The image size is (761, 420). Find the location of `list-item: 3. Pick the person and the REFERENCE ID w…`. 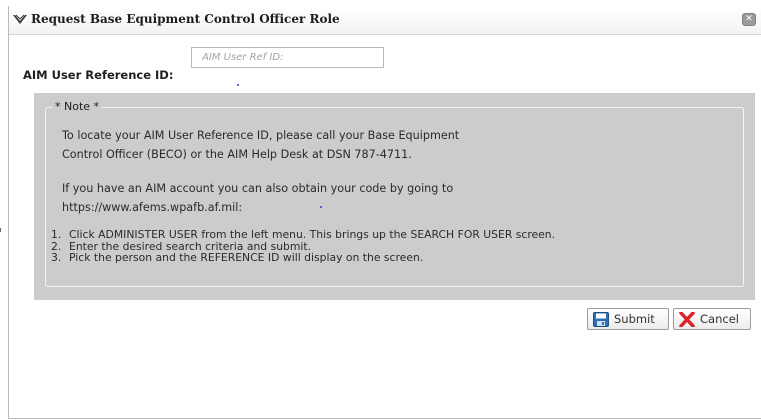

list-item: 3. Pick the person and the REFERENCE ID w… is located at coordinates (237, 257).